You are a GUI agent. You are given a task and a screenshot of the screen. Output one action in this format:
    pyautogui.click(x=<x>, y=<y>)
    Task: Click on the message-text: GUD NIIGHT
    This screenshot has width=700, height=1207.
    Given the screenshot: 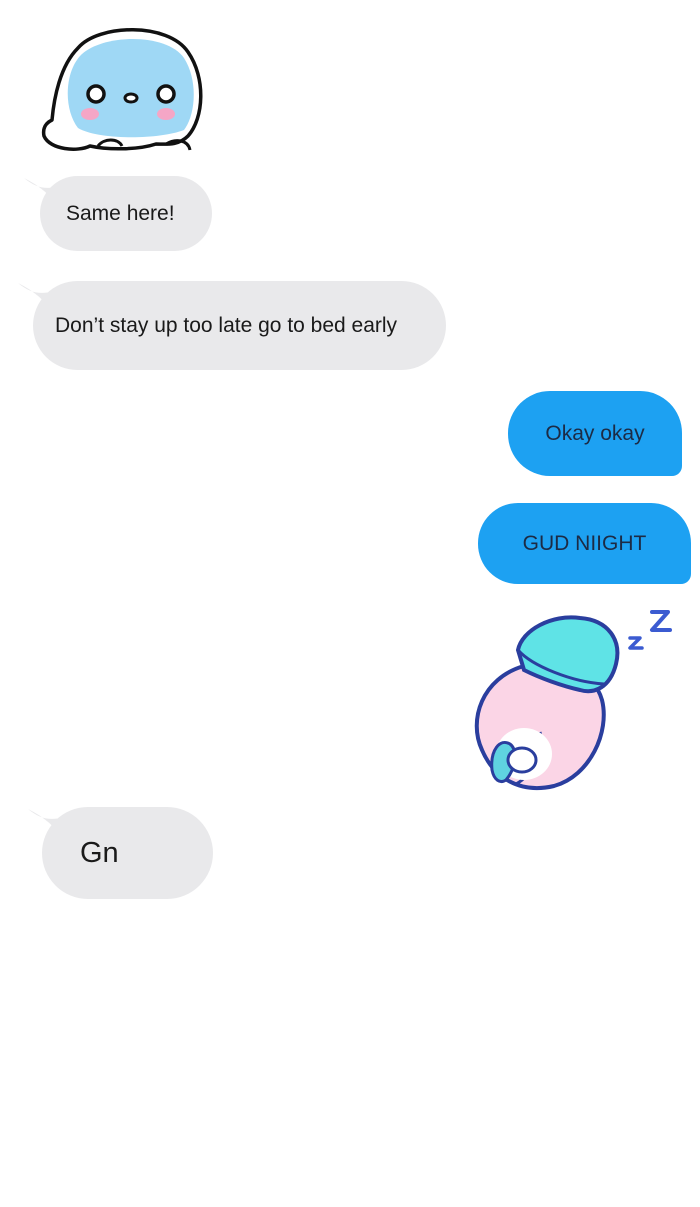 What is the action you would take?
    pyautogui.click(x=584, y=543)
    